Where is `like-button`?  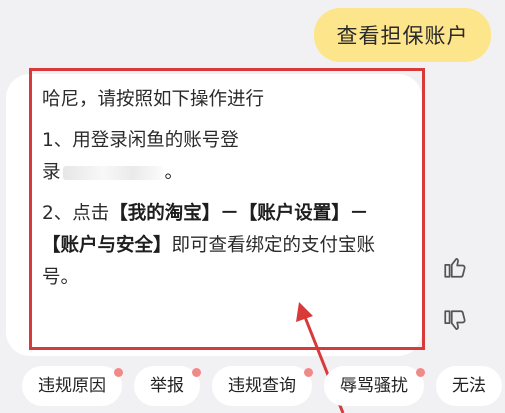 like-button is located at coordinates (455, 267).